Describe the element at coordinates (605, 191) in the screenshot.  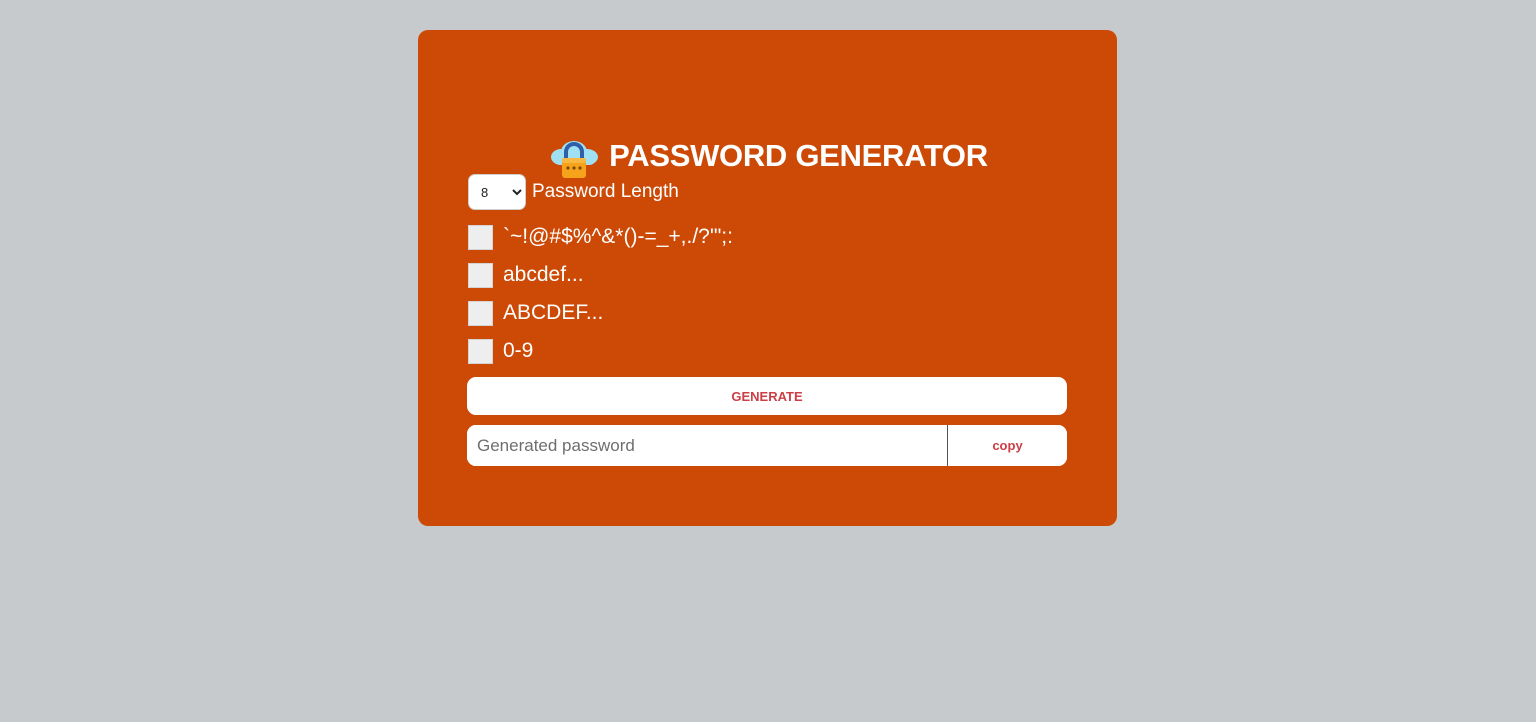
I see `password-length-label: Password Length` at that location.